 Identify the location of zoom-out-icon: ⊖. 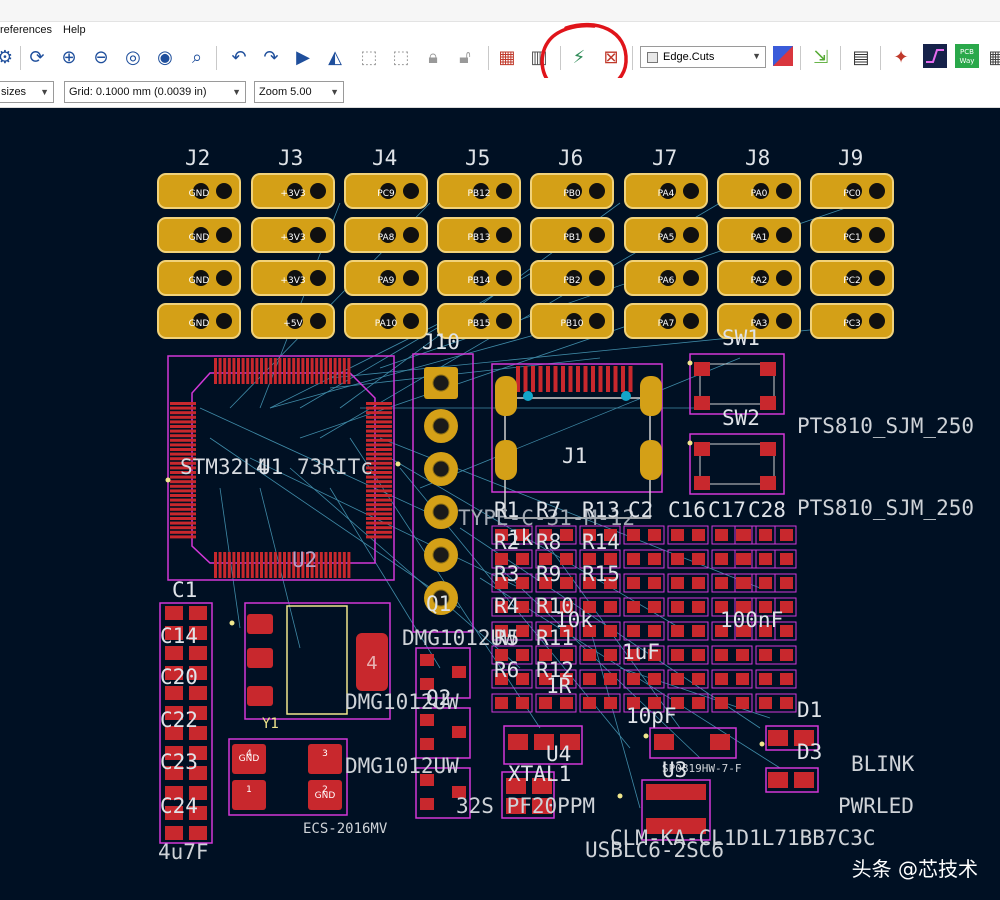
(101, 57).